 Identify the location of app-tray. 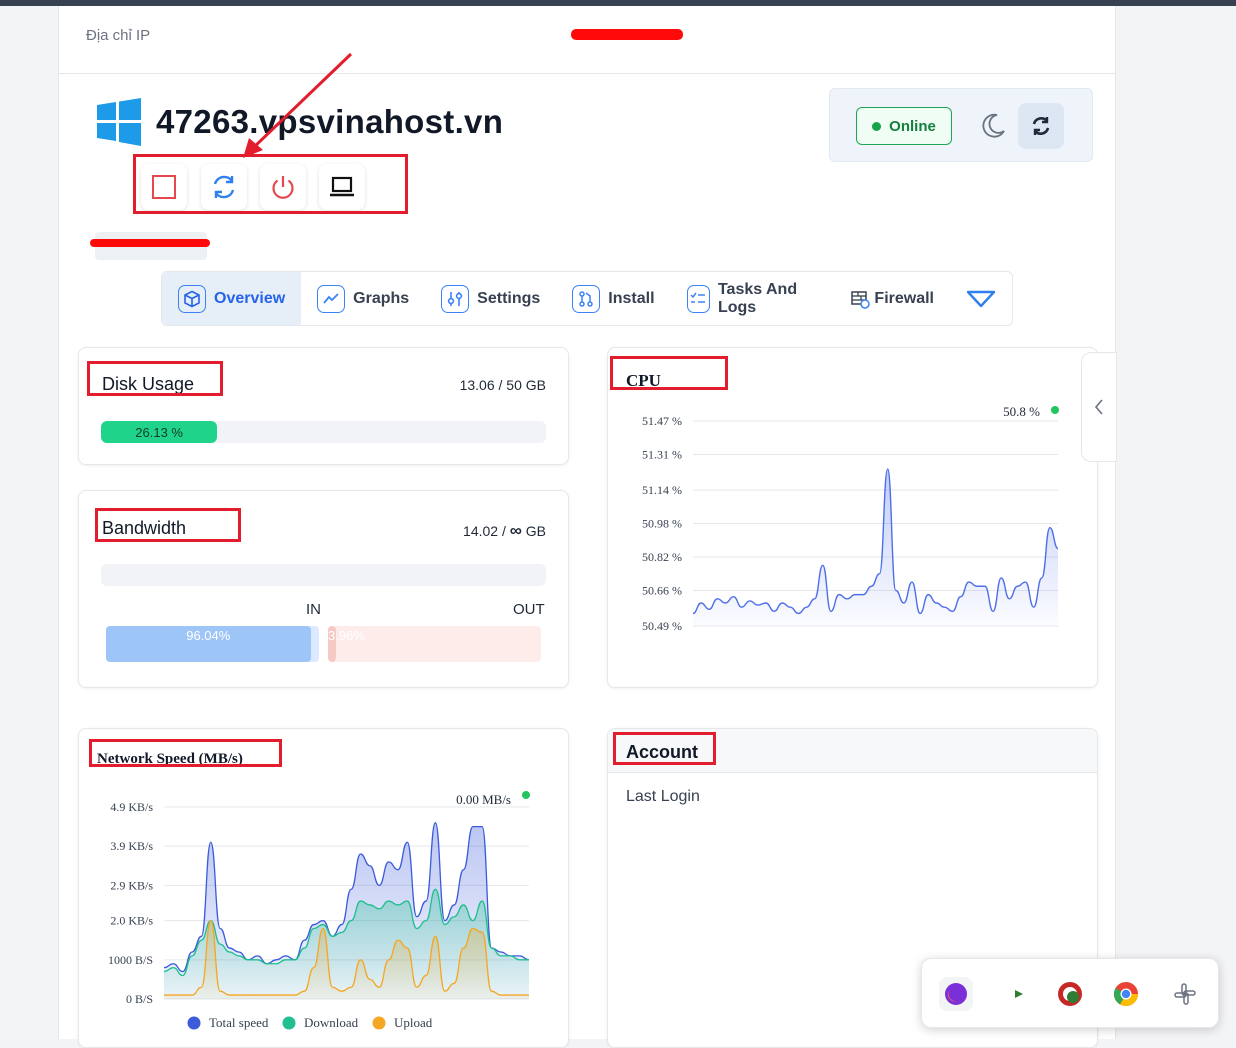
(1070, 993).